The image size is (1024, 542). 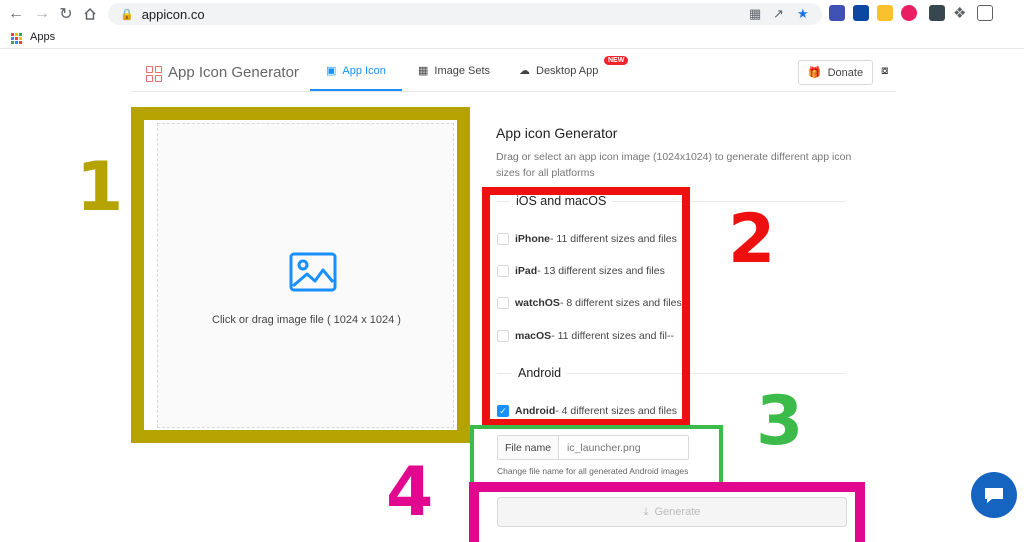 What do you see at coordinates (524, 71) in the screenshot?
I see `cloud-download-icon: ☁` at bounding box center [524, 71].